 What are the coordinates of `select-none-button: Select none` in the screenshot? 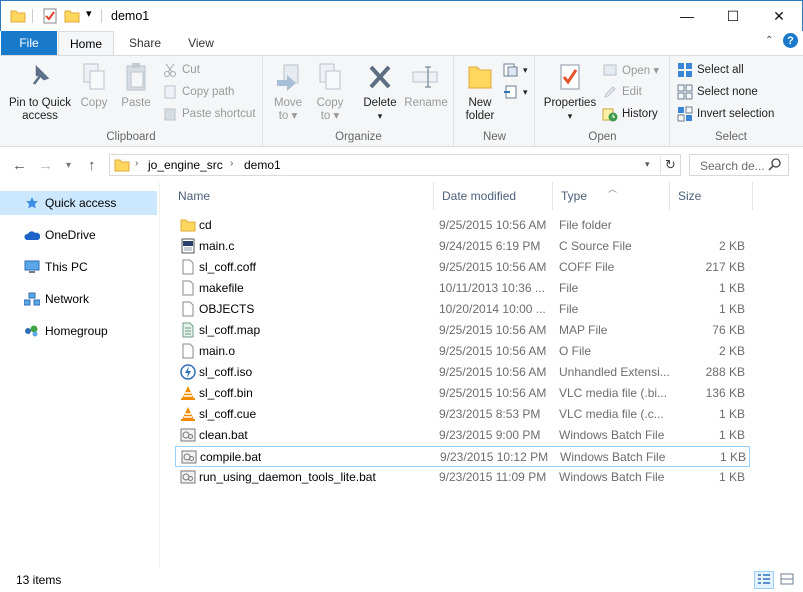 It's located at (717, 92).